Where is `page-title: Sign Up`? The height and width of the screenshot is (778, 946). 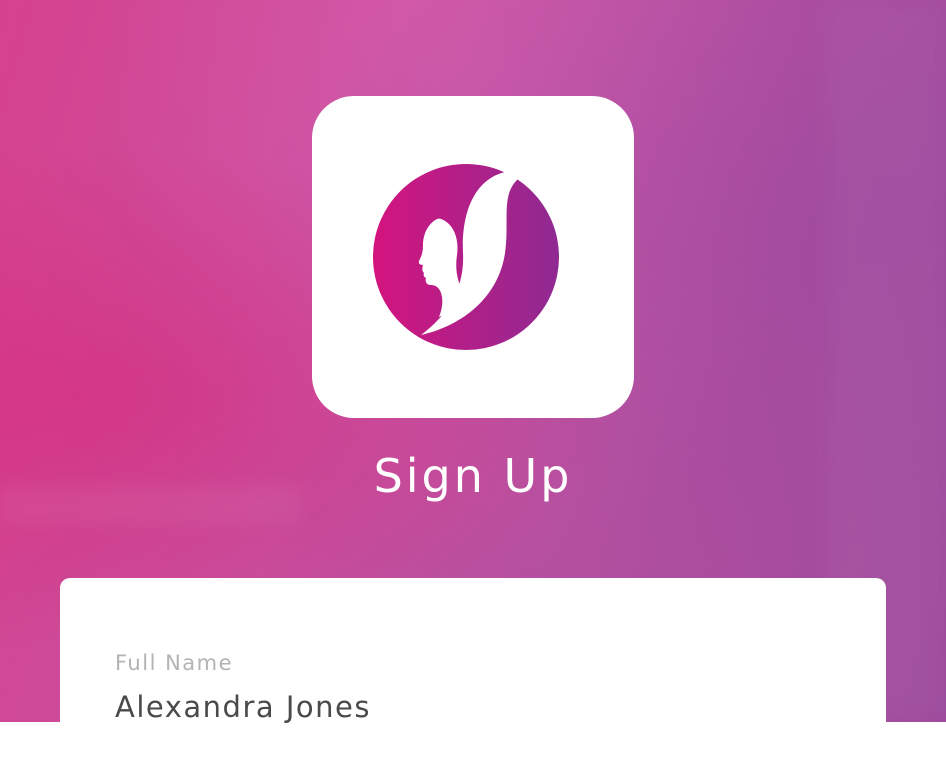 page-title: Sign Up is located at coordinates (473, 476).